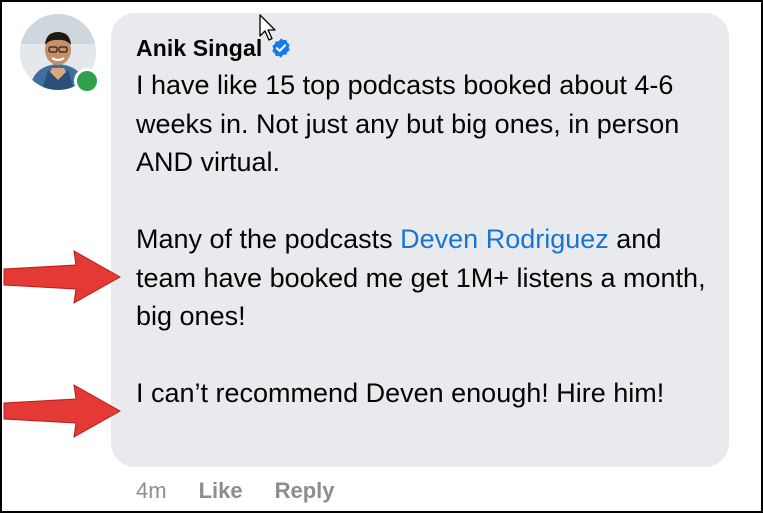 This screenshot has height=513, width=763. Describe the element at coordinates (199, 48) in the screenshot. I see `author-name: Anik Singal` at that location.